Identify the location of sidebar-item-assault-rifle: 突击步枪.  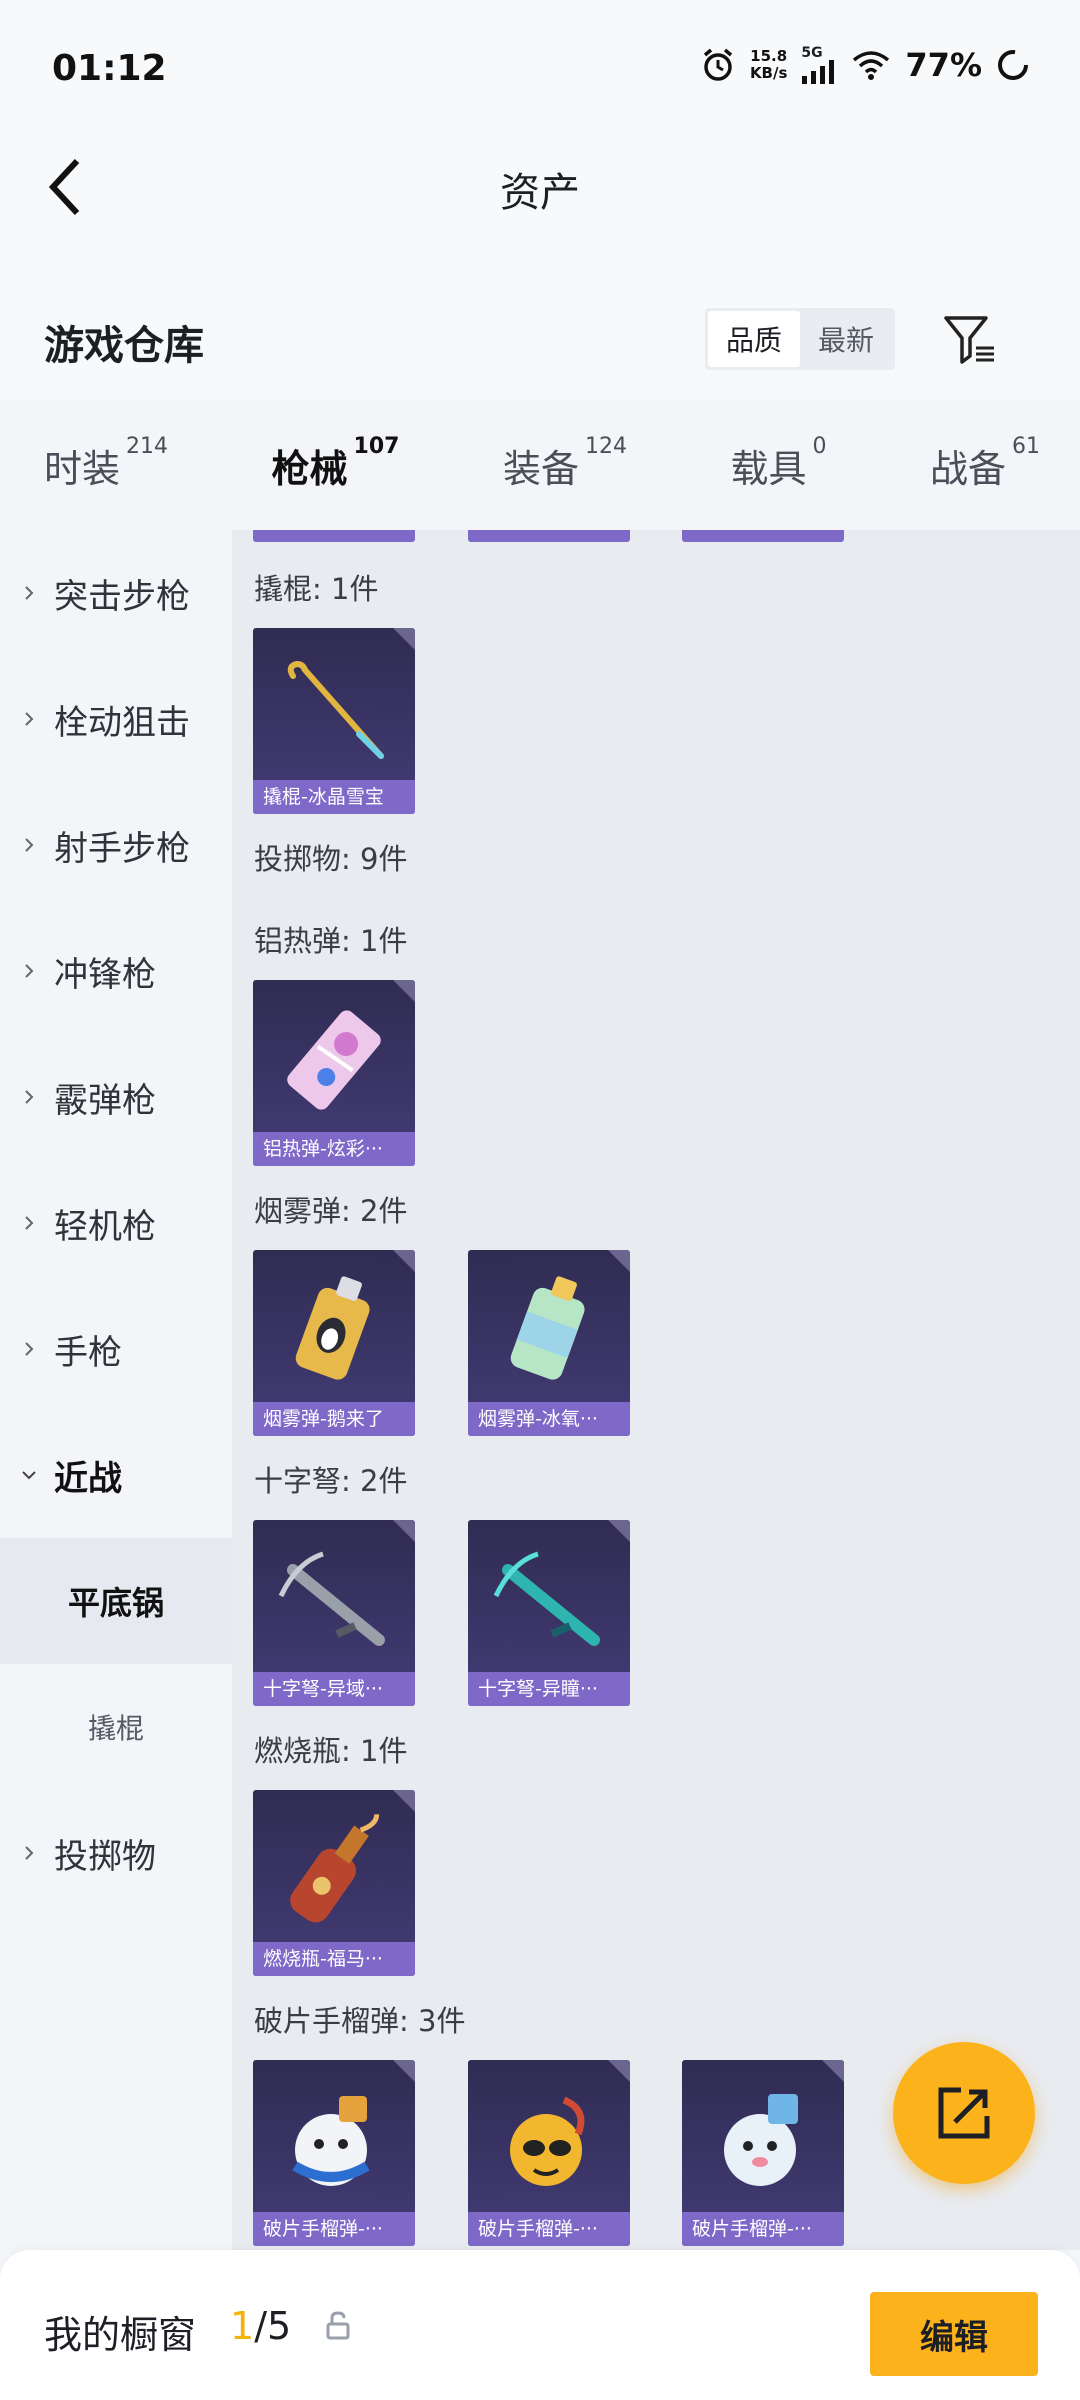
(116, 593).